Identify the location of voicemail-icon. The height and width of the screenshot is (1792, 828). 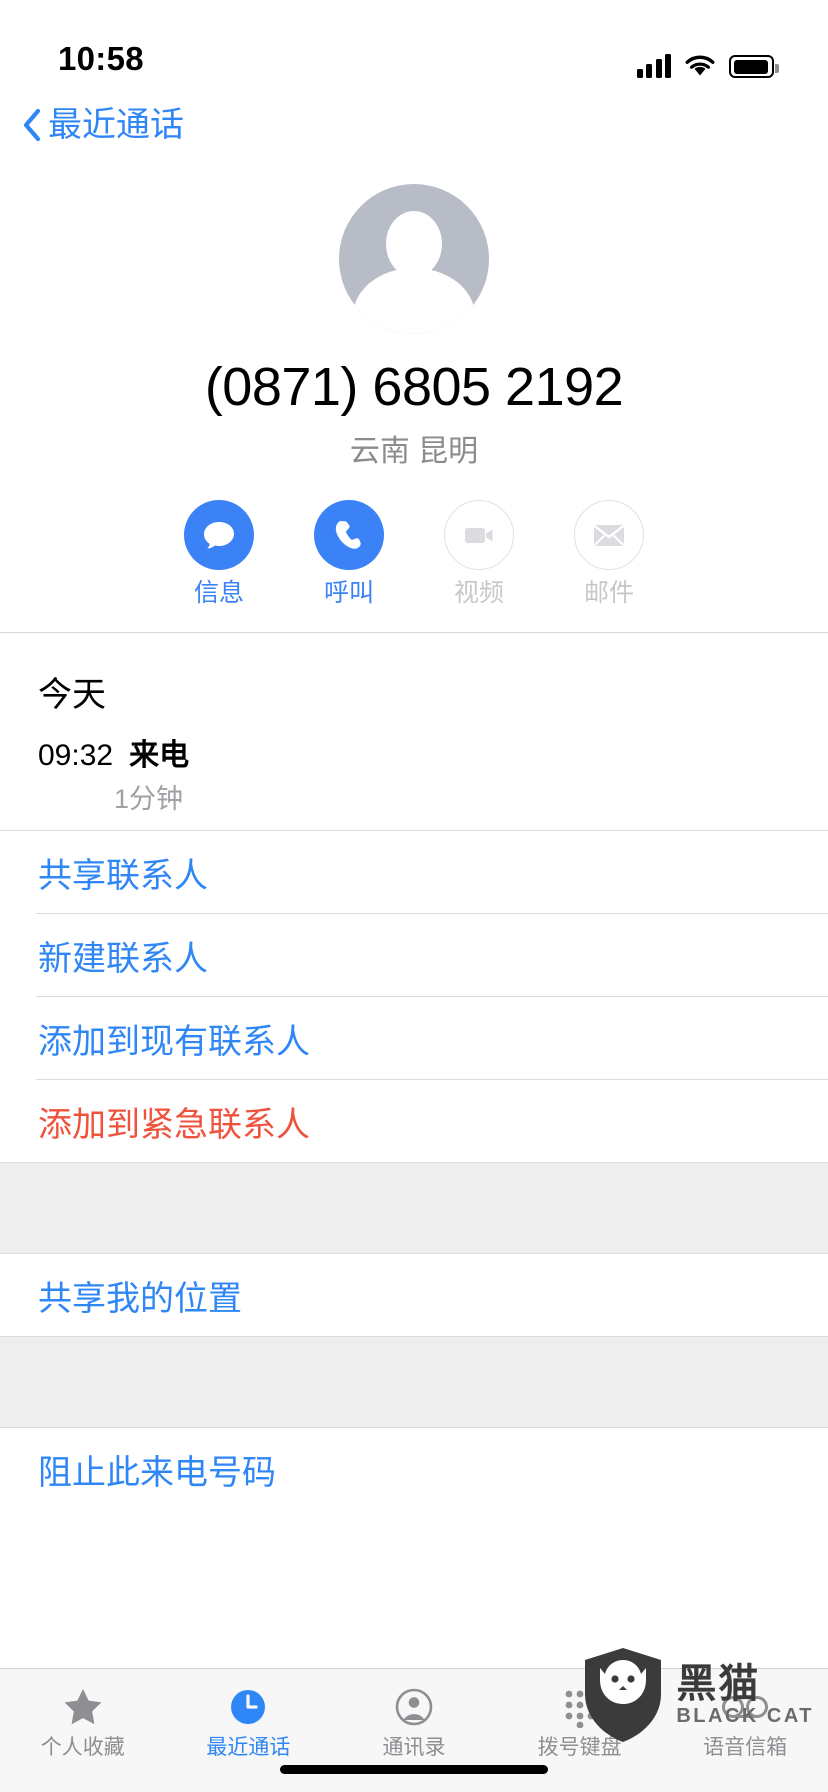
(745, 1707).